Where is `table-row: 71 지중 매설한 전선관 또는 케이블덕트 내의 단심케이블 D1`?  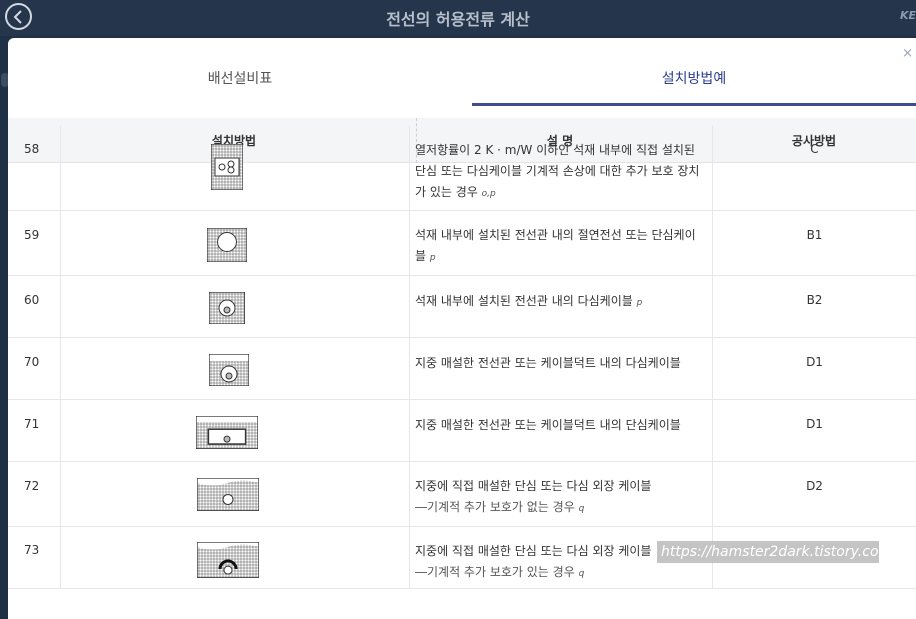
table-row: 71 지중 매설한 전선관 또는 케이블덕트 내의 단심케이블 D1 is located at coordinates (462, 431).